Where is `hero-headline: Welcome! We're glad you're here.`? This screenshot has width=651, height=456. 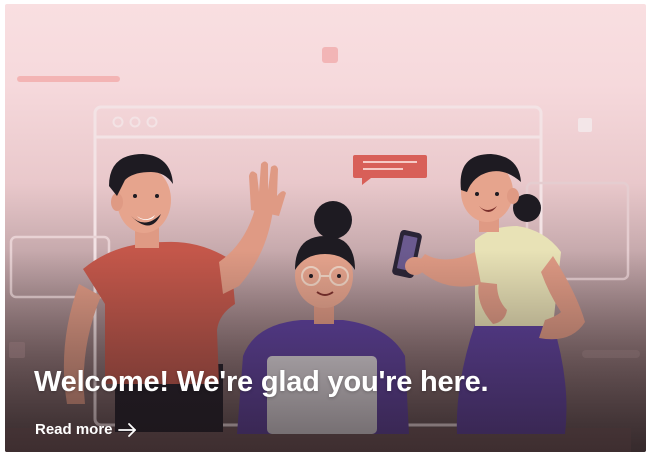 hero-headline: Welcome! We're glad you're here. is located at coordinates (261, 382).